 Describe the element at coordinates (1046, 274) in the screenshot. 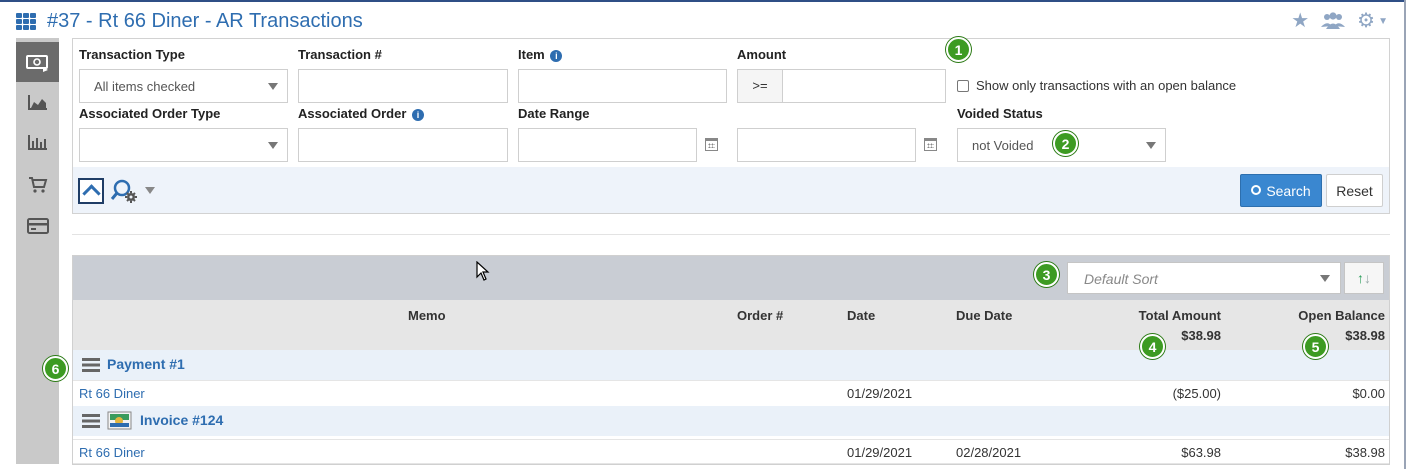

I see `callout-badge: 3` at that location.